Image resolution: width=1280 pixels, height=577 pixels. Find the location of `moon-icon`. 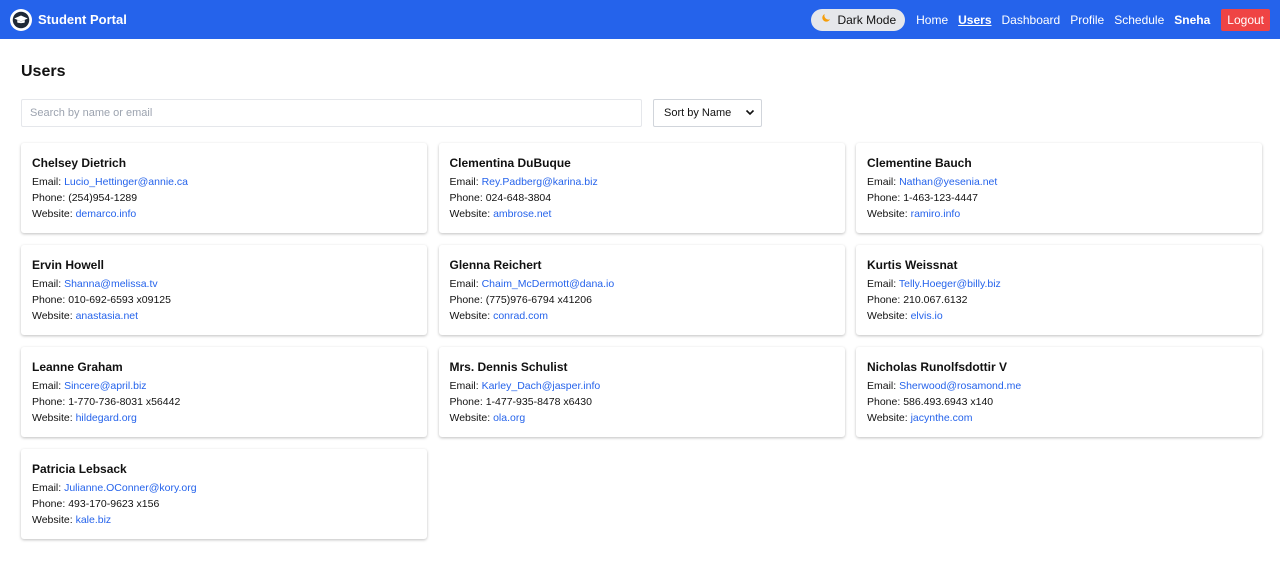

moon-icon is located at coordinates (826, 19).